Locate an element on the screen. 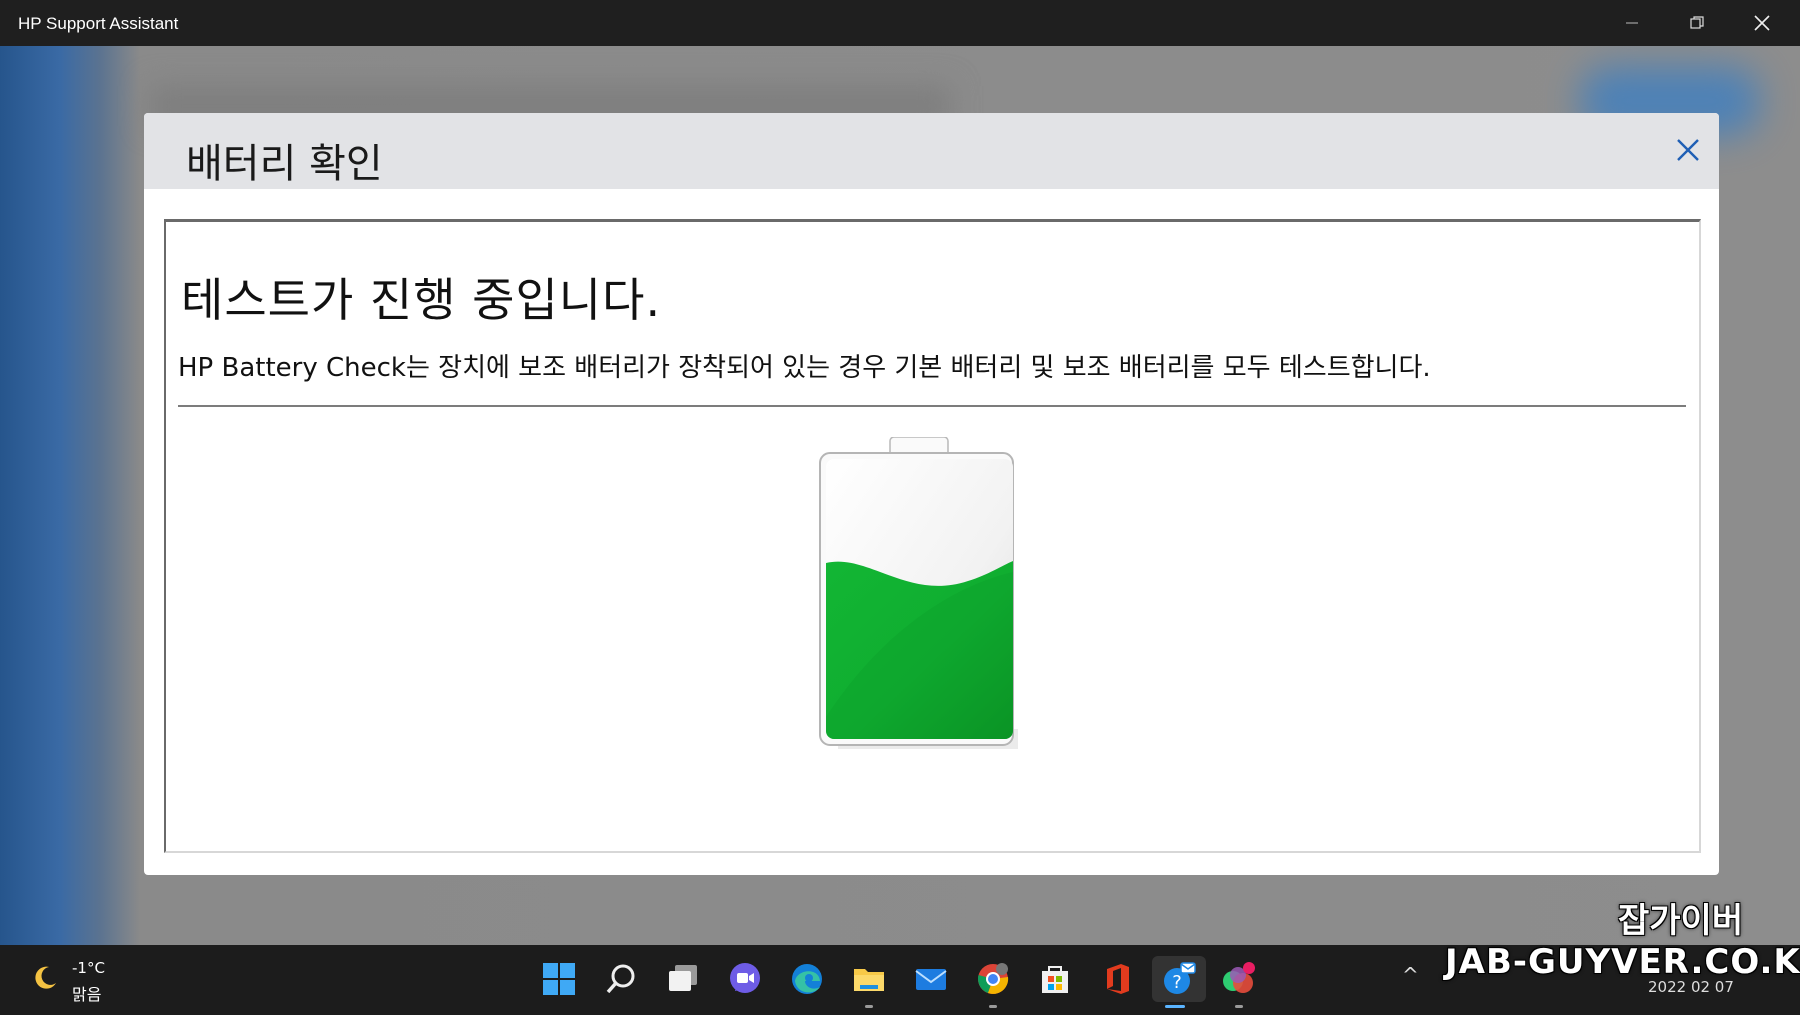 The height and width of the screenshot is (1015, 1800). chat-button is located at coordinates (745, 979).